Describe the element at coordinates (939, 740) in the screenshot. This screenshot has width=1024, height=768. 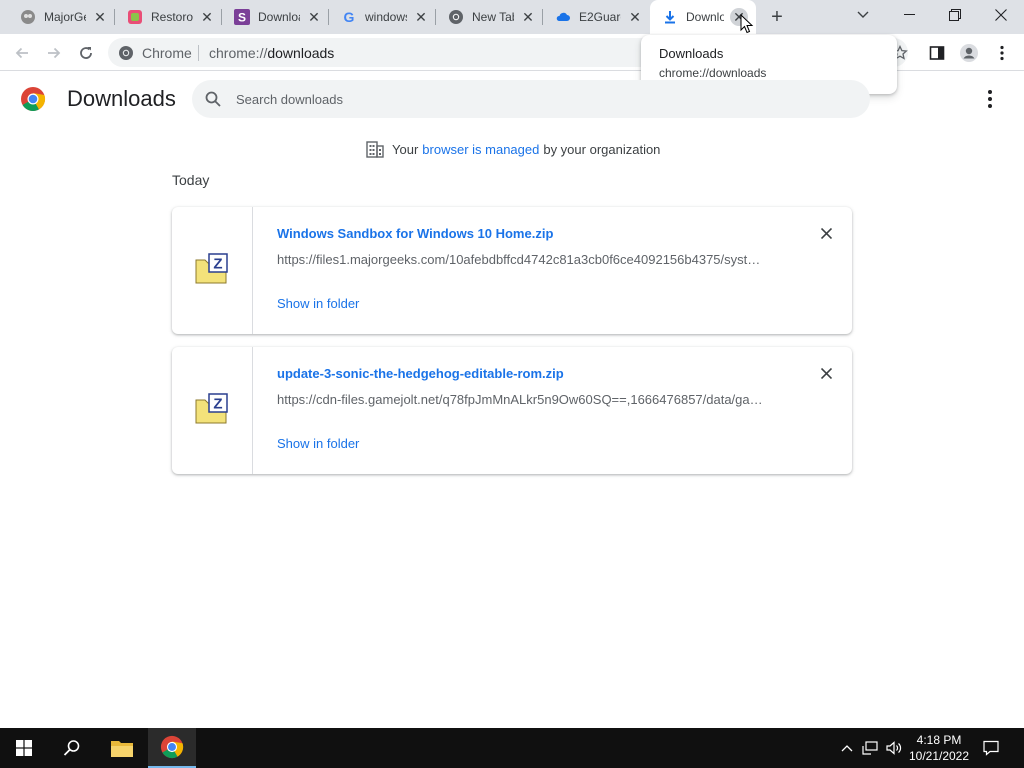
I see `clock-time: 4:18 PM` at that location.